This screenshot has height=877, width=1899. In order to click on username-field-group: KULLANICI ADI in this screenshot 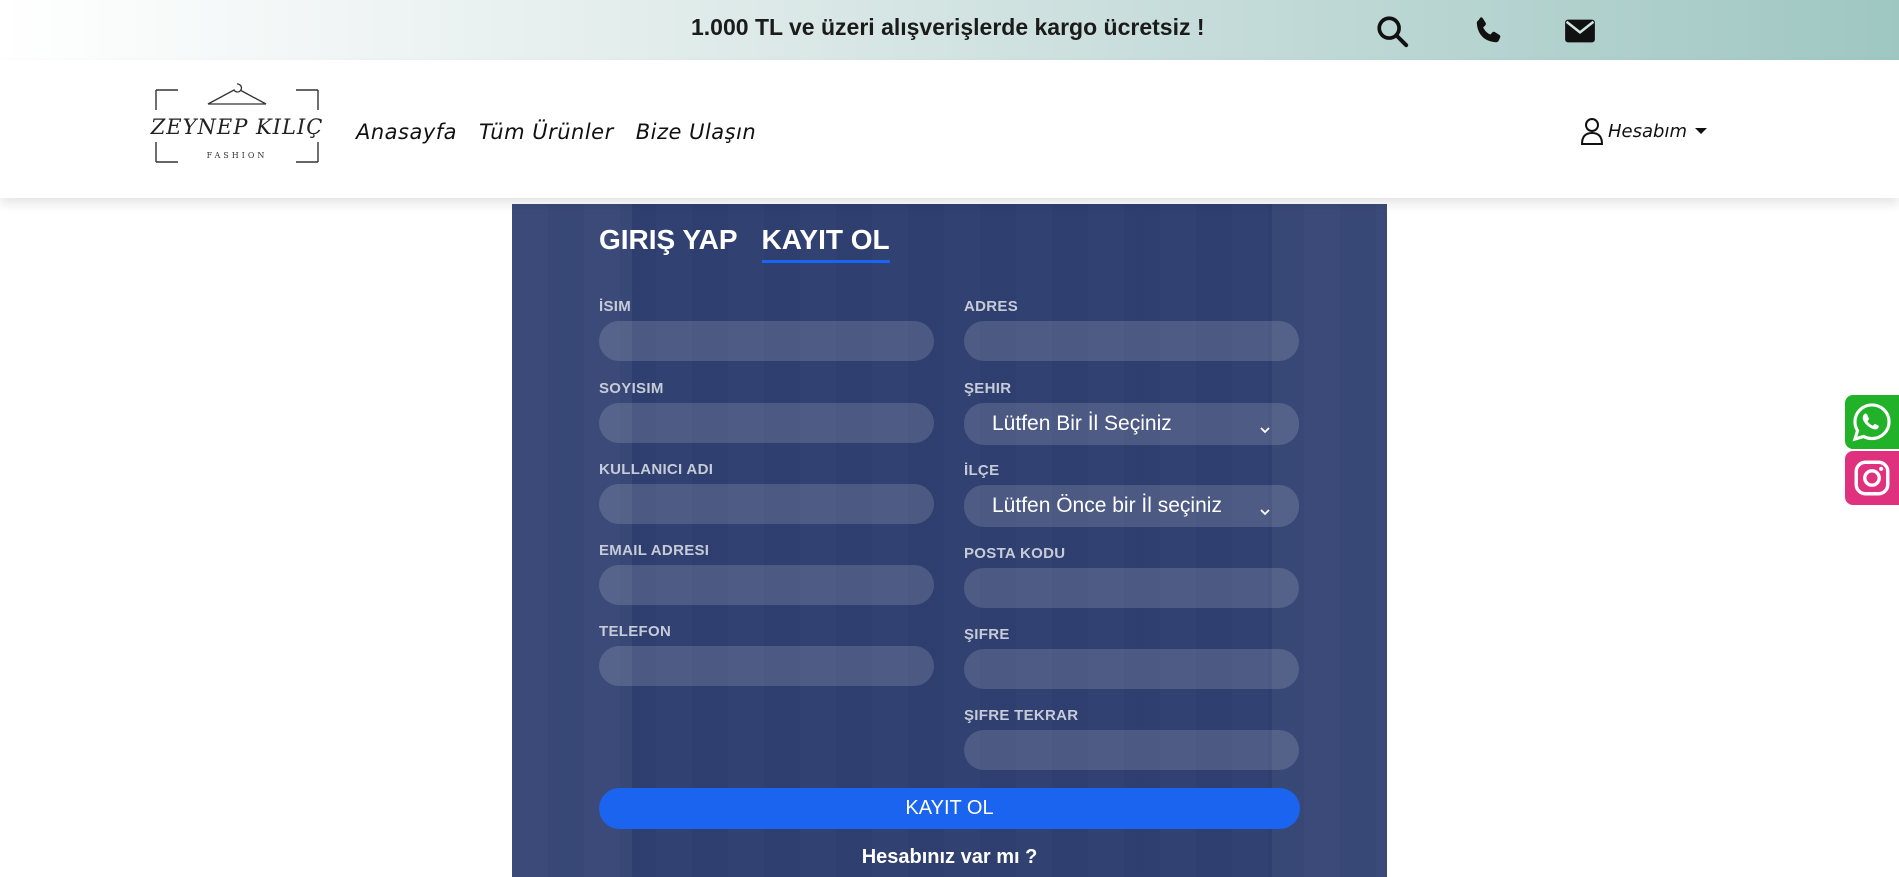, I will do `click(766, 492)`.